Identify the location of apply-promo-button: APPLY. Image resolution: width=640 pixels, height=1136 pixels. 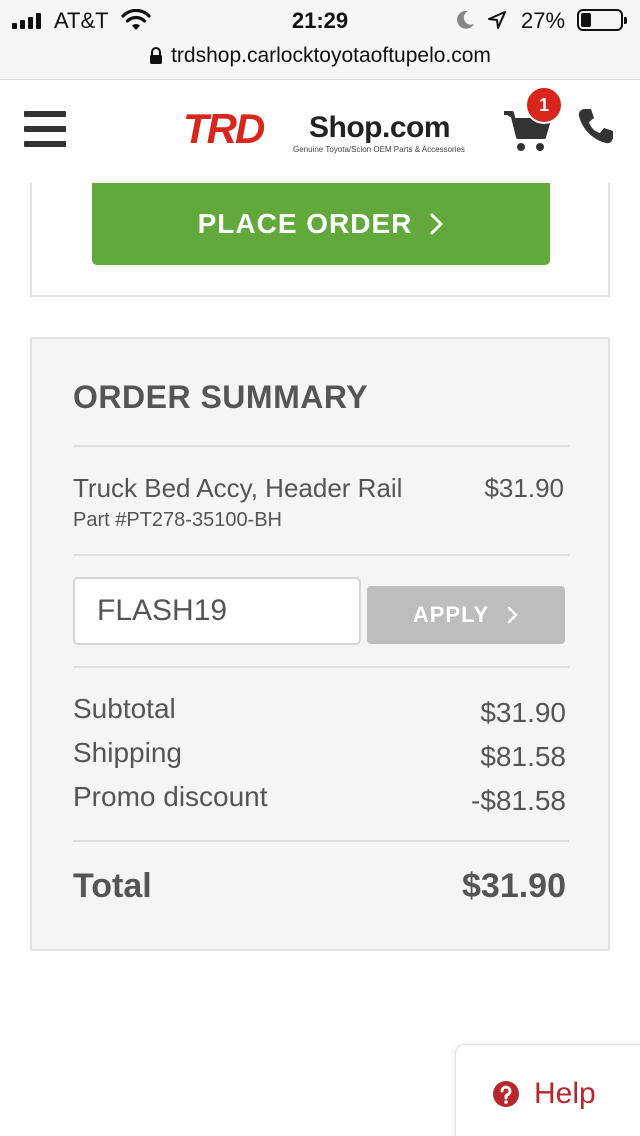
(466, 615).